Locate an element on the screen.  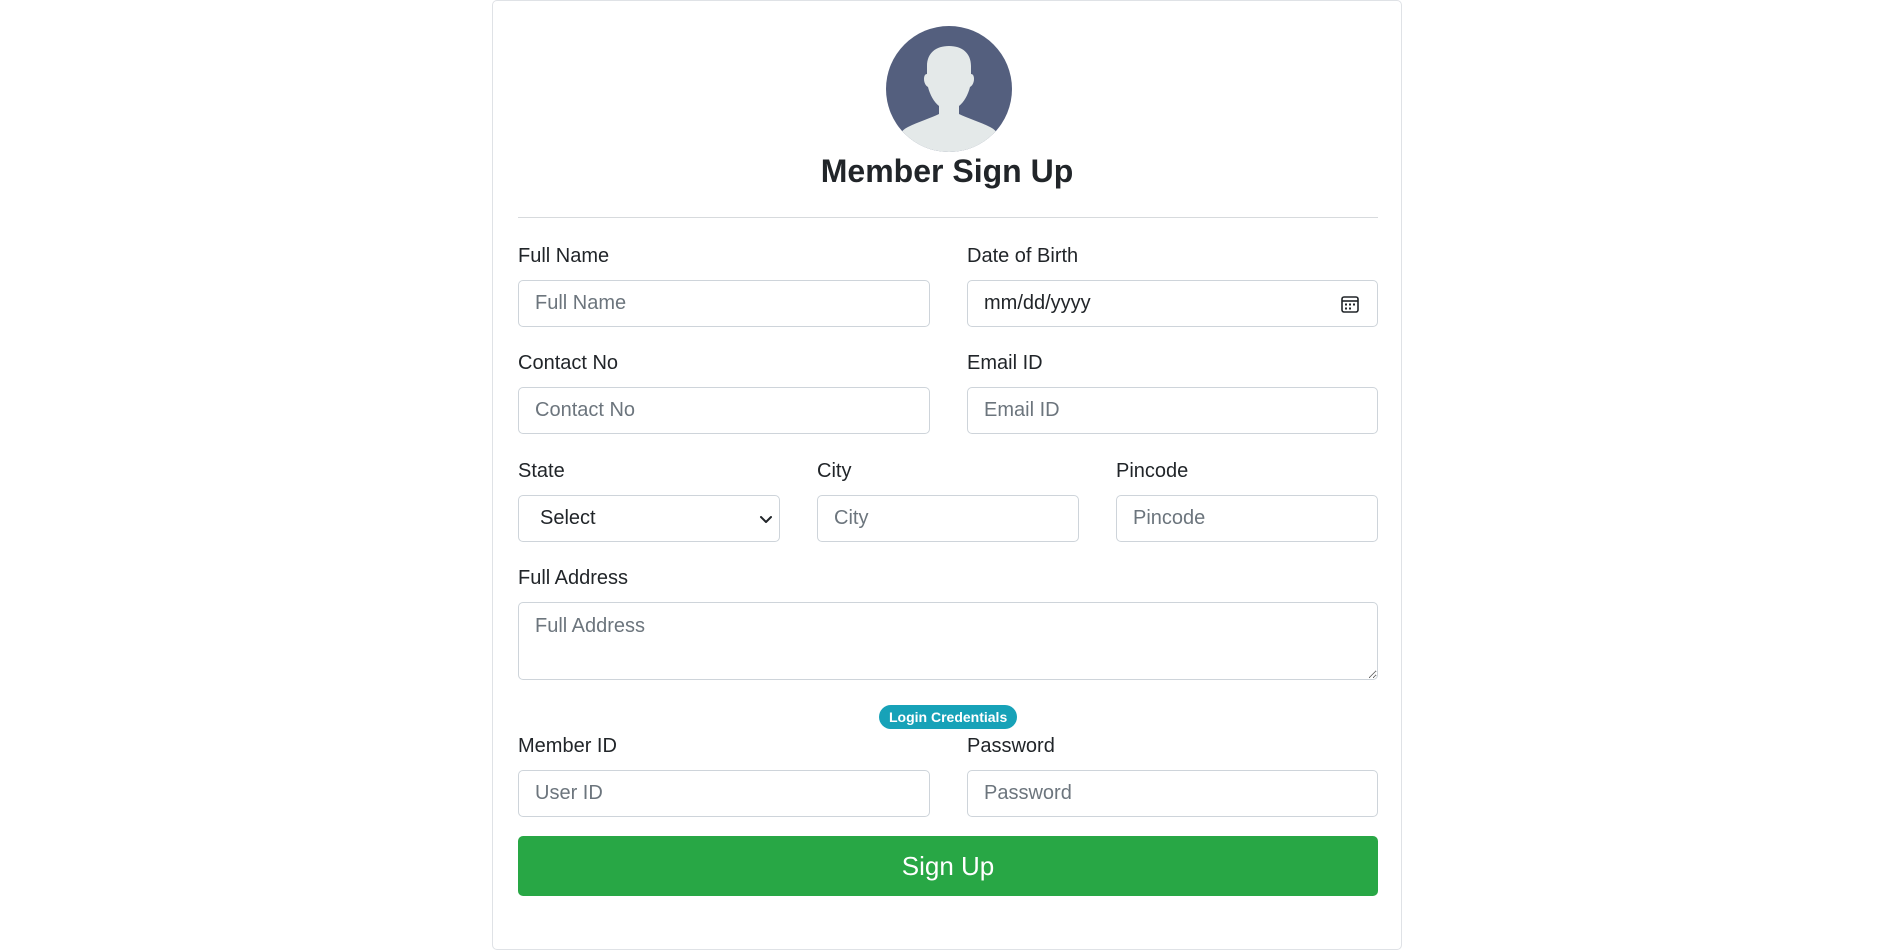
address-label: Full Address is located at coordinates (573, 578).